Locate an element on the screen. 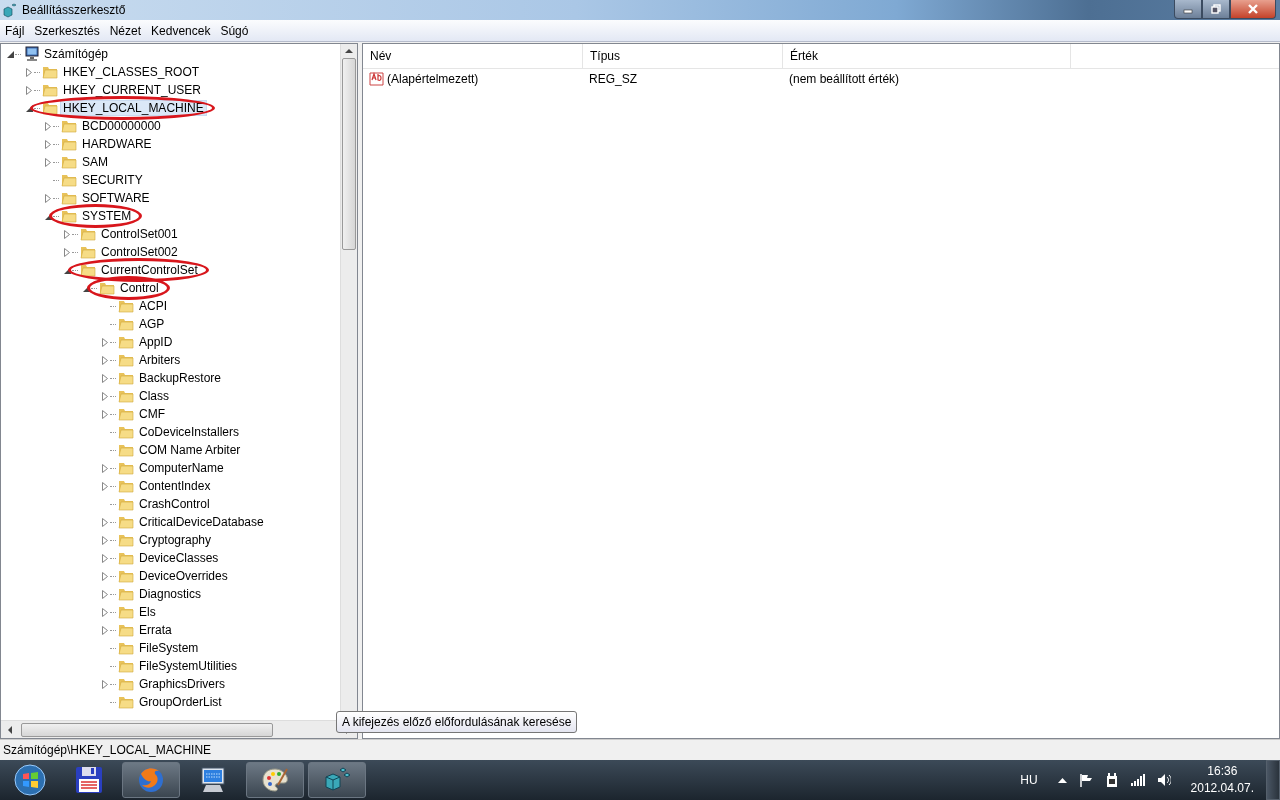 The image size is (1280, 800). expanded-arrow-icon is located at coordinates (10, 54).